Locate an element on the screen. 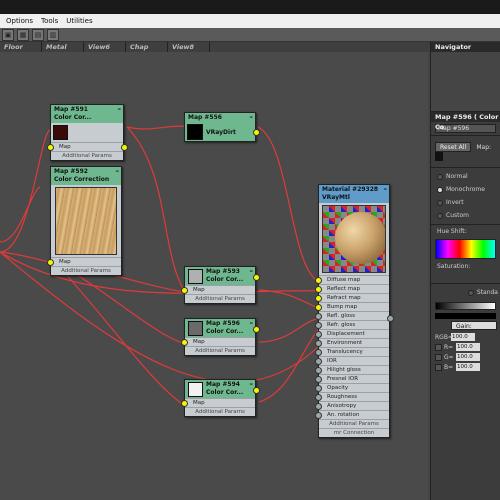  grid-tool-icon: ▦ is located at coordinates (23, 34).